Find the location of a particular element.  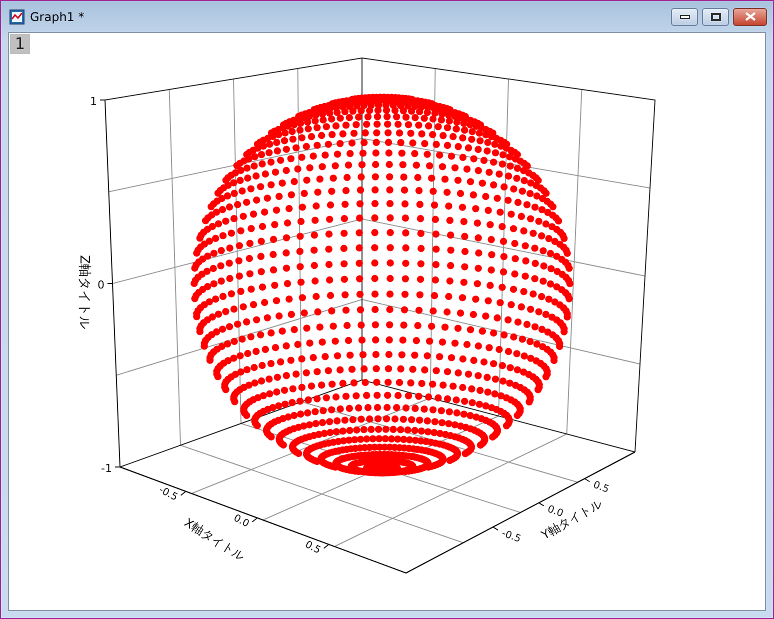

x-tick-label: 0.0 is located at coordinates (241, 521).